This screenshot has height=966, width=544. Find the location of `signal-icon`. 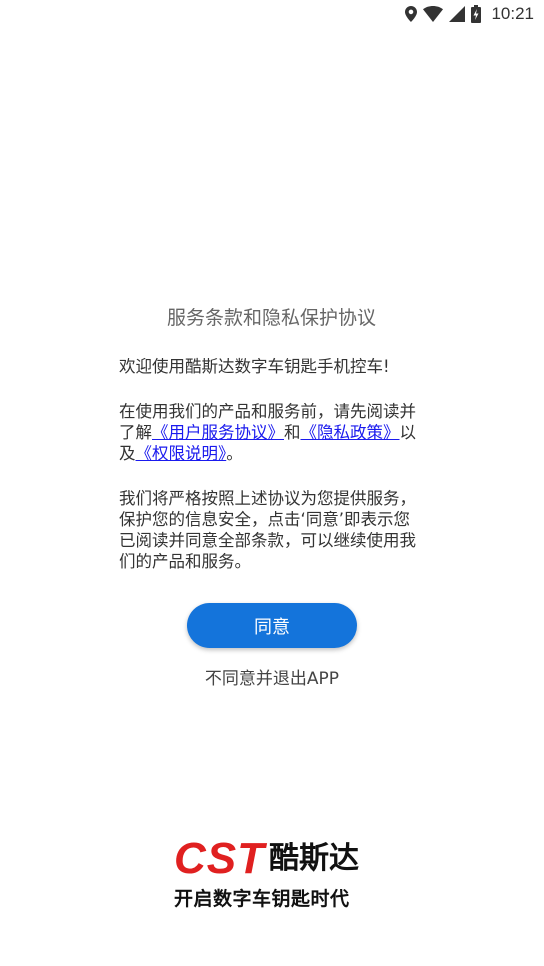

signal-icon is located at coordinates (457, 14).